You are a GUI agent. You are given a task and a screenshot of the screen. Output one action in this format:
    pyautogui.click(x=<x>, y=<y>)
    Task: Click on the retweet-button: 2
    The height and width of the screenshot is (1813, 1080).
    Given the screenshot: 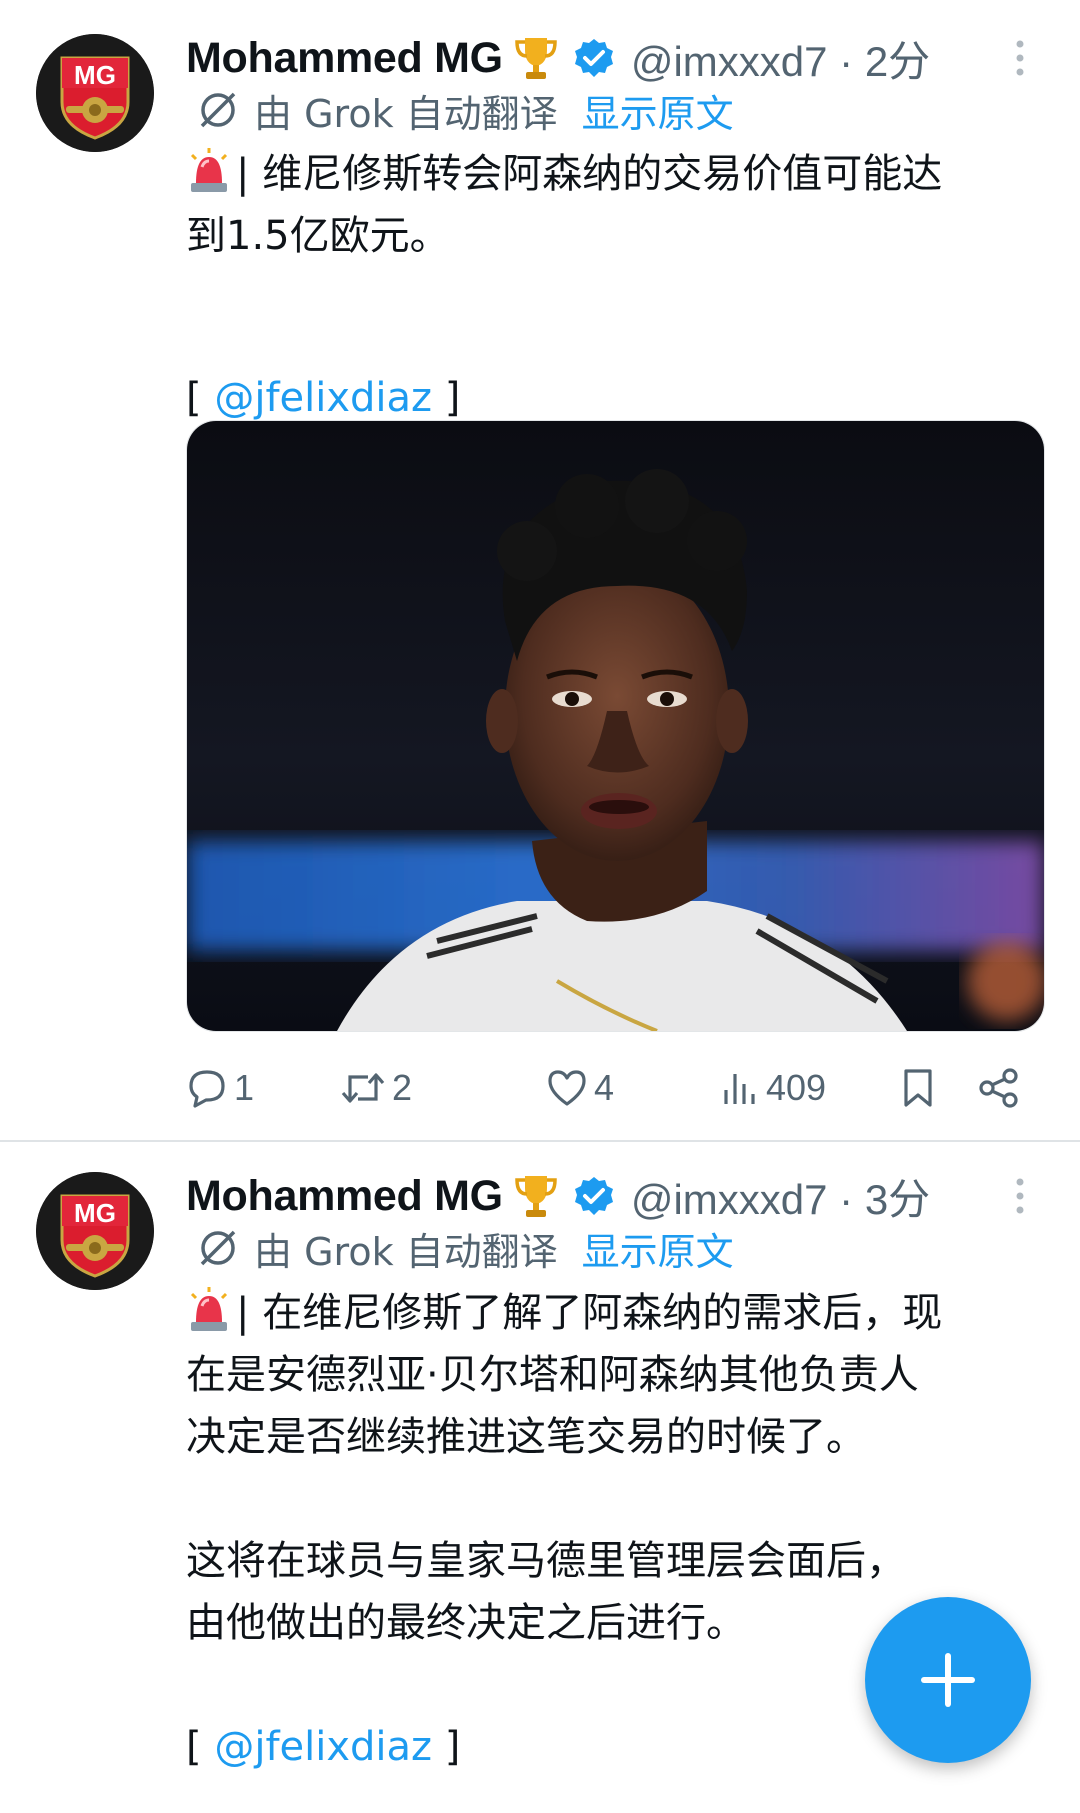 What is the action you would take?
    pyautogui.click(x=376, y=1088)
    